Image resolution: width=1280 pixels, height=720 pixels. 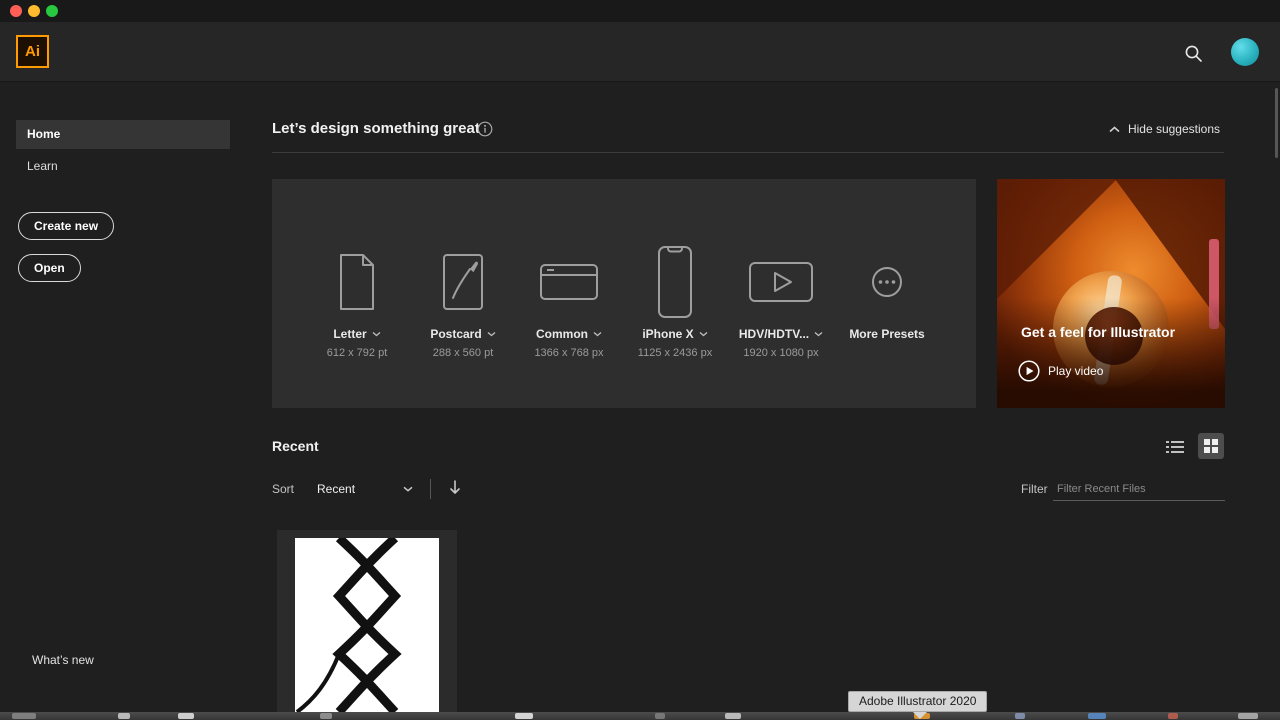 What do you see at coordinates (640, 11) in the screenshot?
I see `macos-titlebar` at bounding box center [640, 11].